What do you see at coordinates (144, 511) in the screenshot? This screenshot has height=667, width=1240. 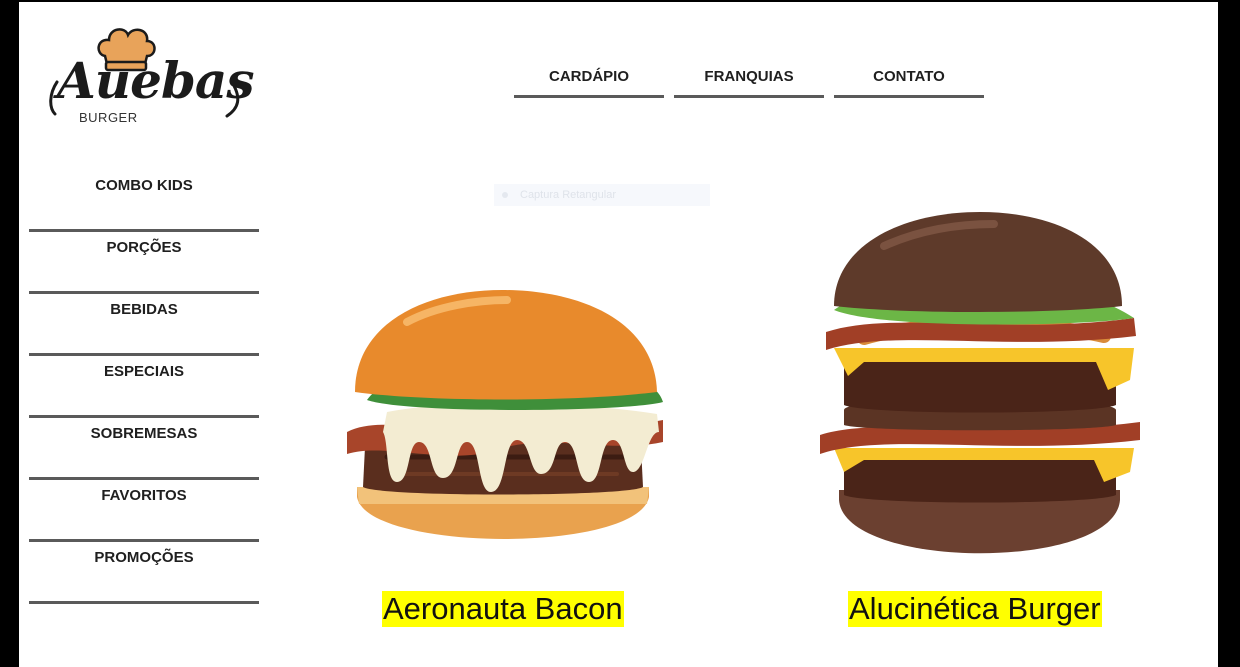 I see `sidebar-item-favoritos: FAVORITOS` at bounding box center [144, 511].